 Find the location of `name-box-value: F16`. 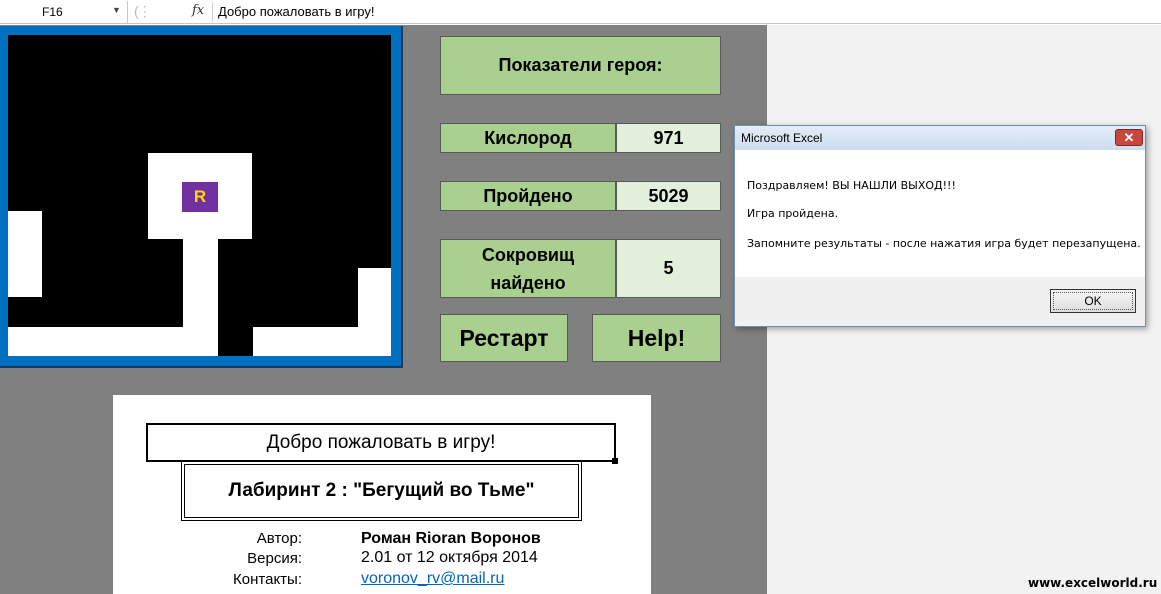

name-box-value: F16 is located at coordinates (52, 12).